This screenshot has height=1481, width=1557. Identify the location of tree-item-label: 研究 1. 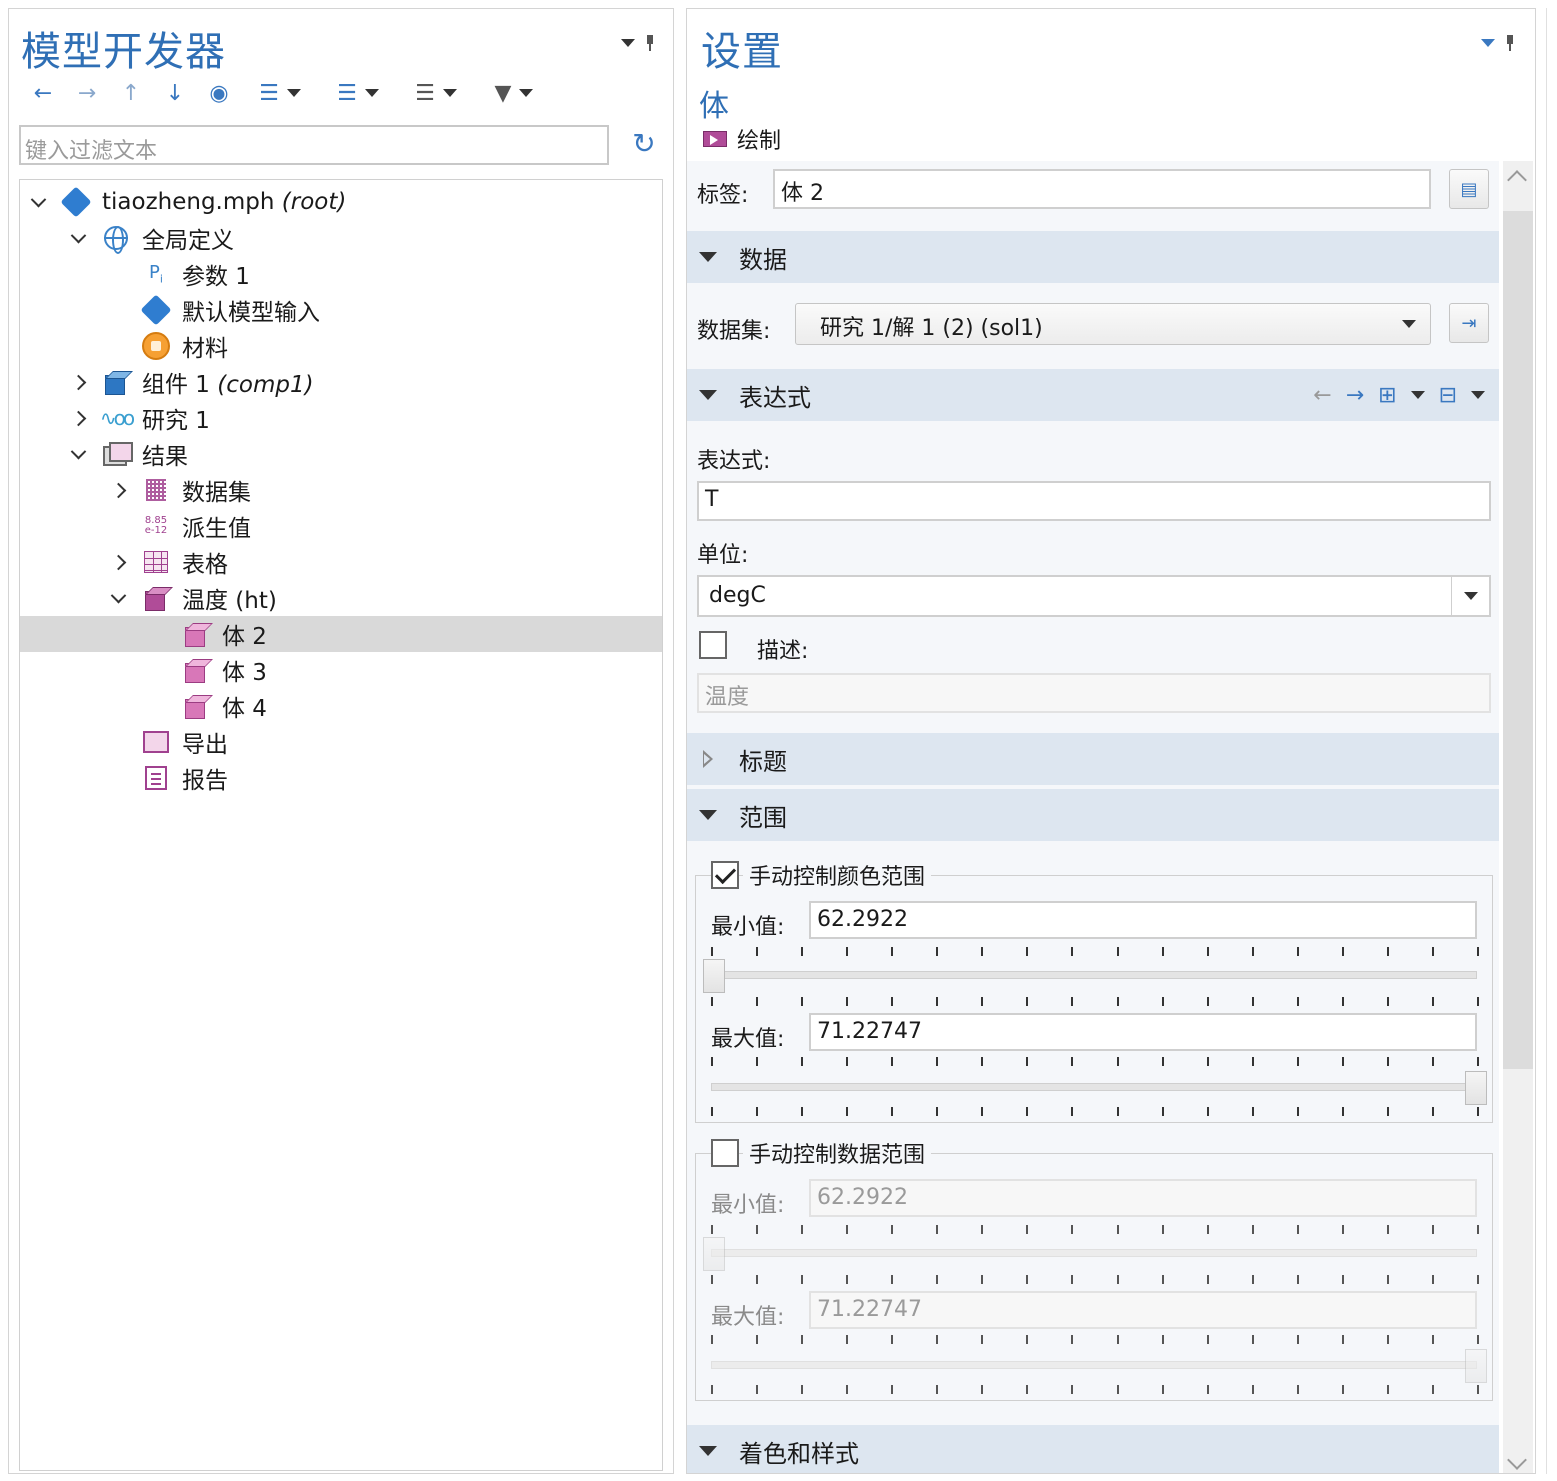
(176, 421).